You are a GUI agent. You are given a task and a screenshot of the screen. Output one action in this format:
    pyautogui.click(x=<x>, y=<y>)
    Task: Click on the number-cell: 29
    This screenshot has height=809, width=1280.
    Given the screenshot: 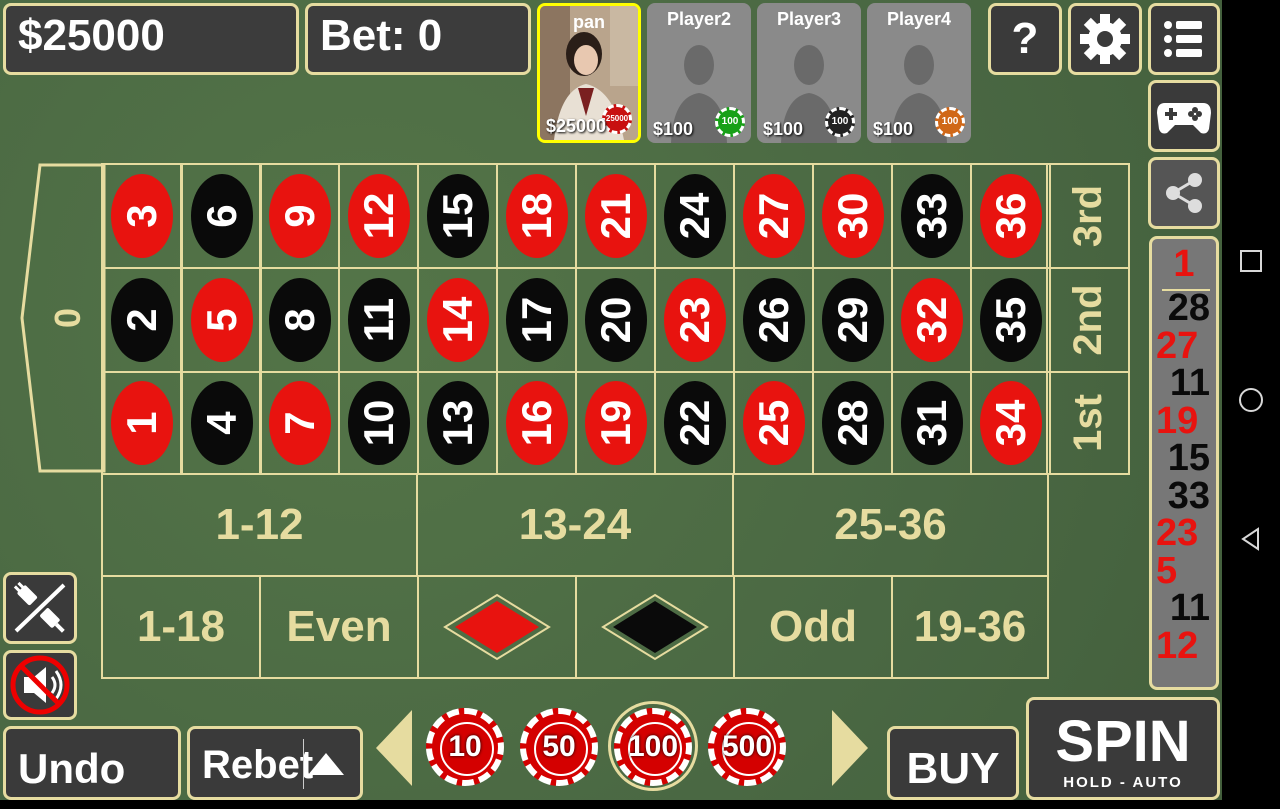 What is the action you would take?
    pyautogui.click(x=852, y=320)
    